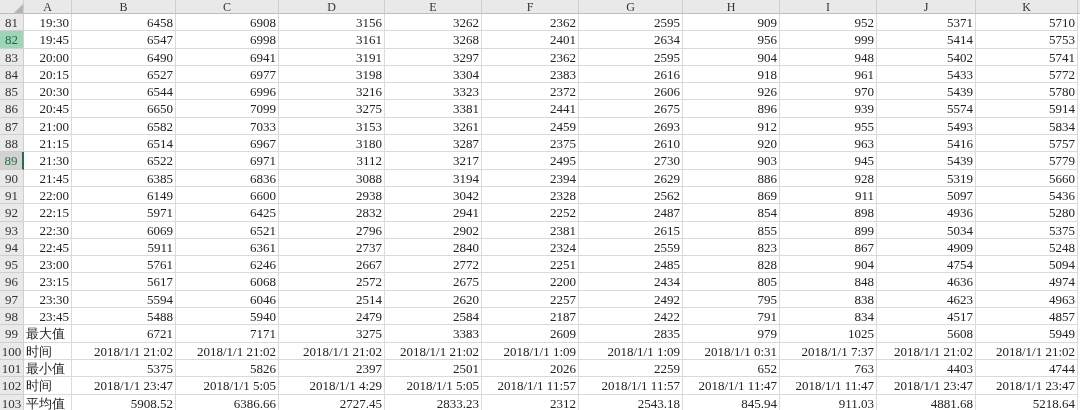  Describe the element at coordinates (12, 386) in the screenshot. I see `row-header: 102` at that location.